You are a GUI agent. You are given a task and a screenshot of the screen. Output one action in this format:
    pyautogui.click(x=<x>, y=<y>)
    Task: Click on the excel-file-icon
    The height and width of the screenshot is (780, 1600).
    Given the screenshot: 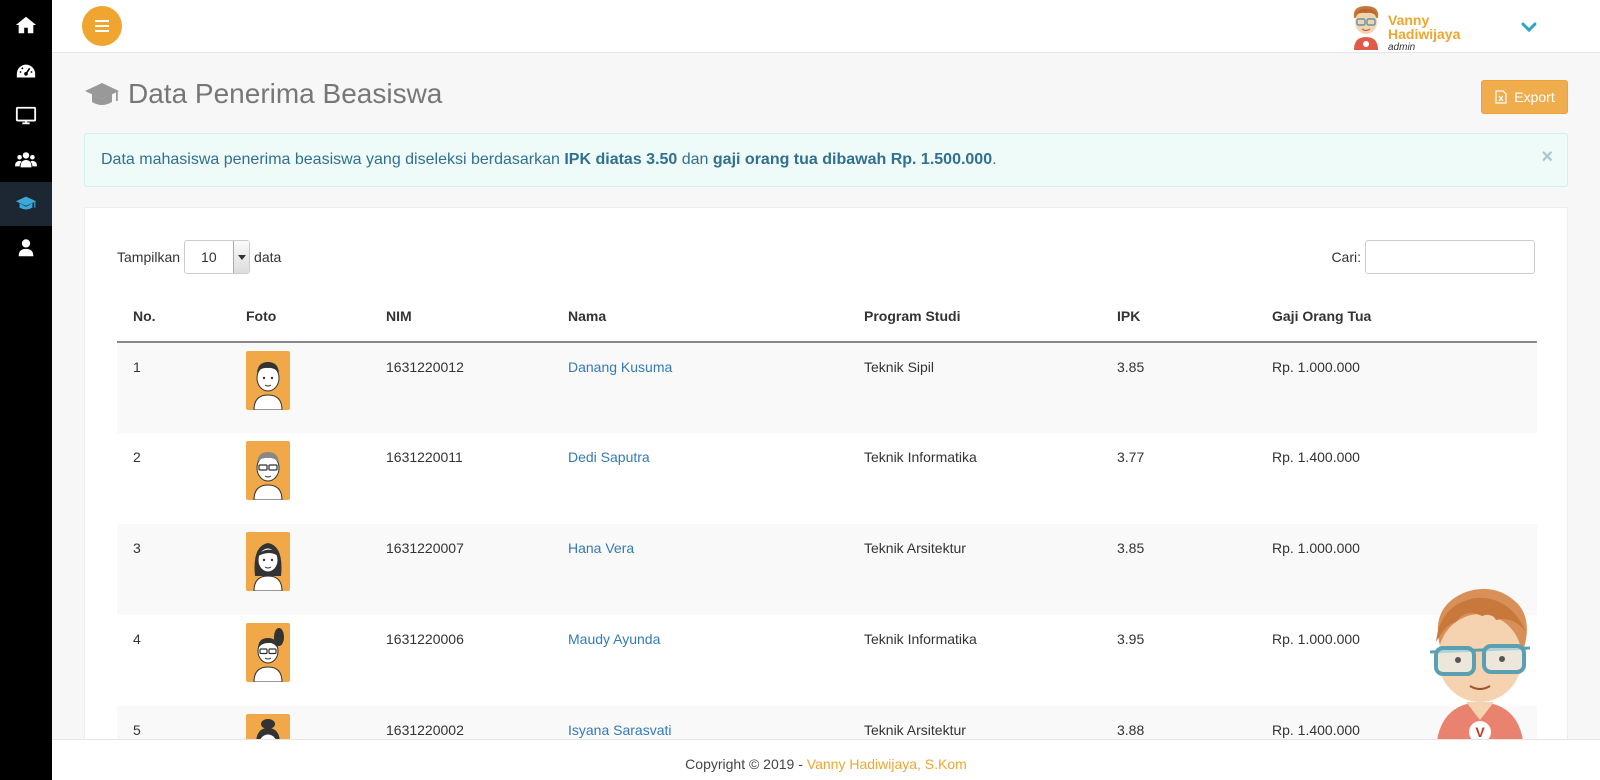 What is the action you would take?
    pyautogui.click(x=1501, y=97)
    